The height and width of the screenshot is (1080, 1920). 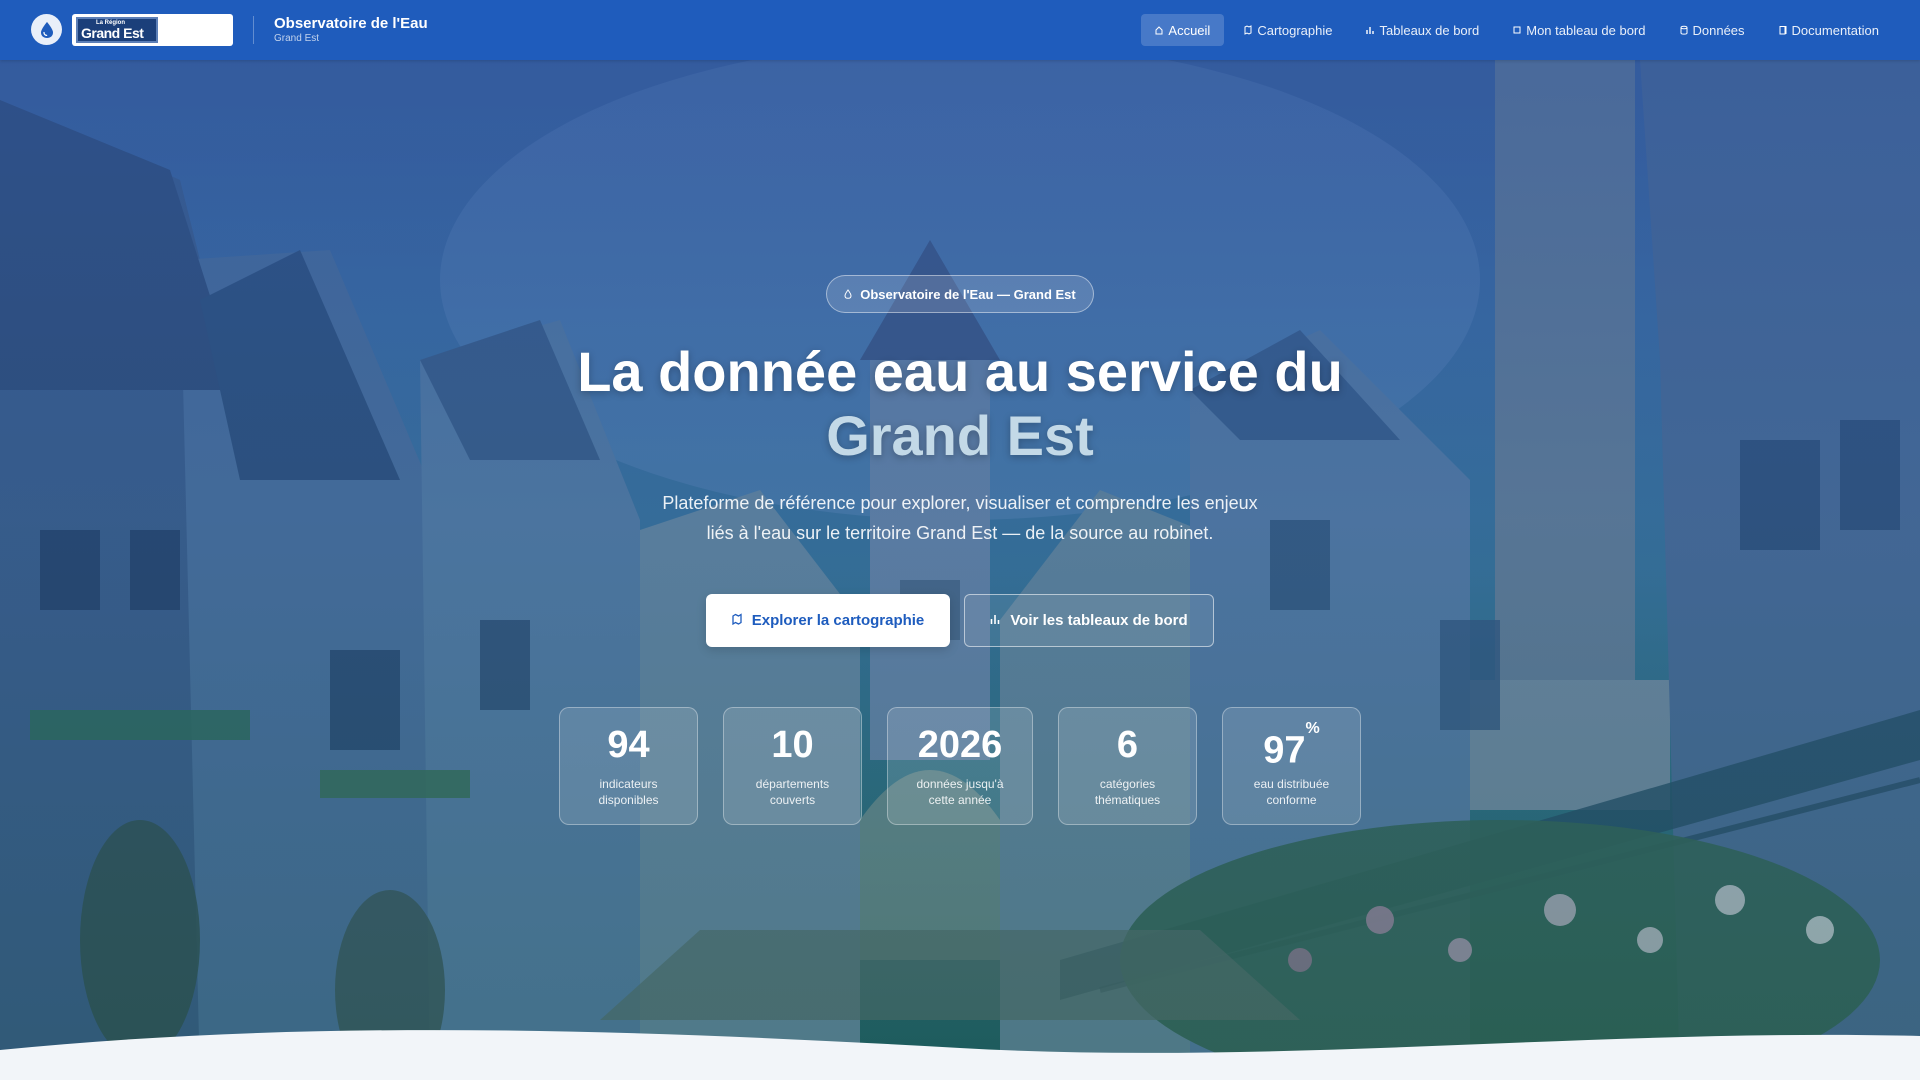 I want to click on hero-badge: Observatoire de l'Eau — Grand Est, so click(x=960, y=294).